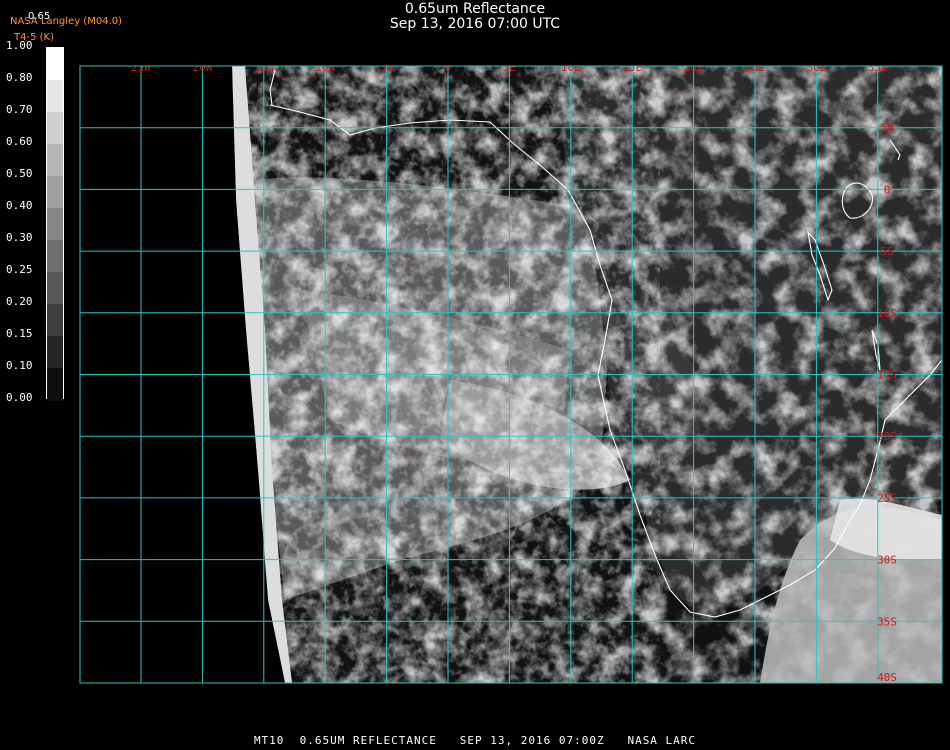  I want to click on latitude-label: 40S, so click(887, 677).